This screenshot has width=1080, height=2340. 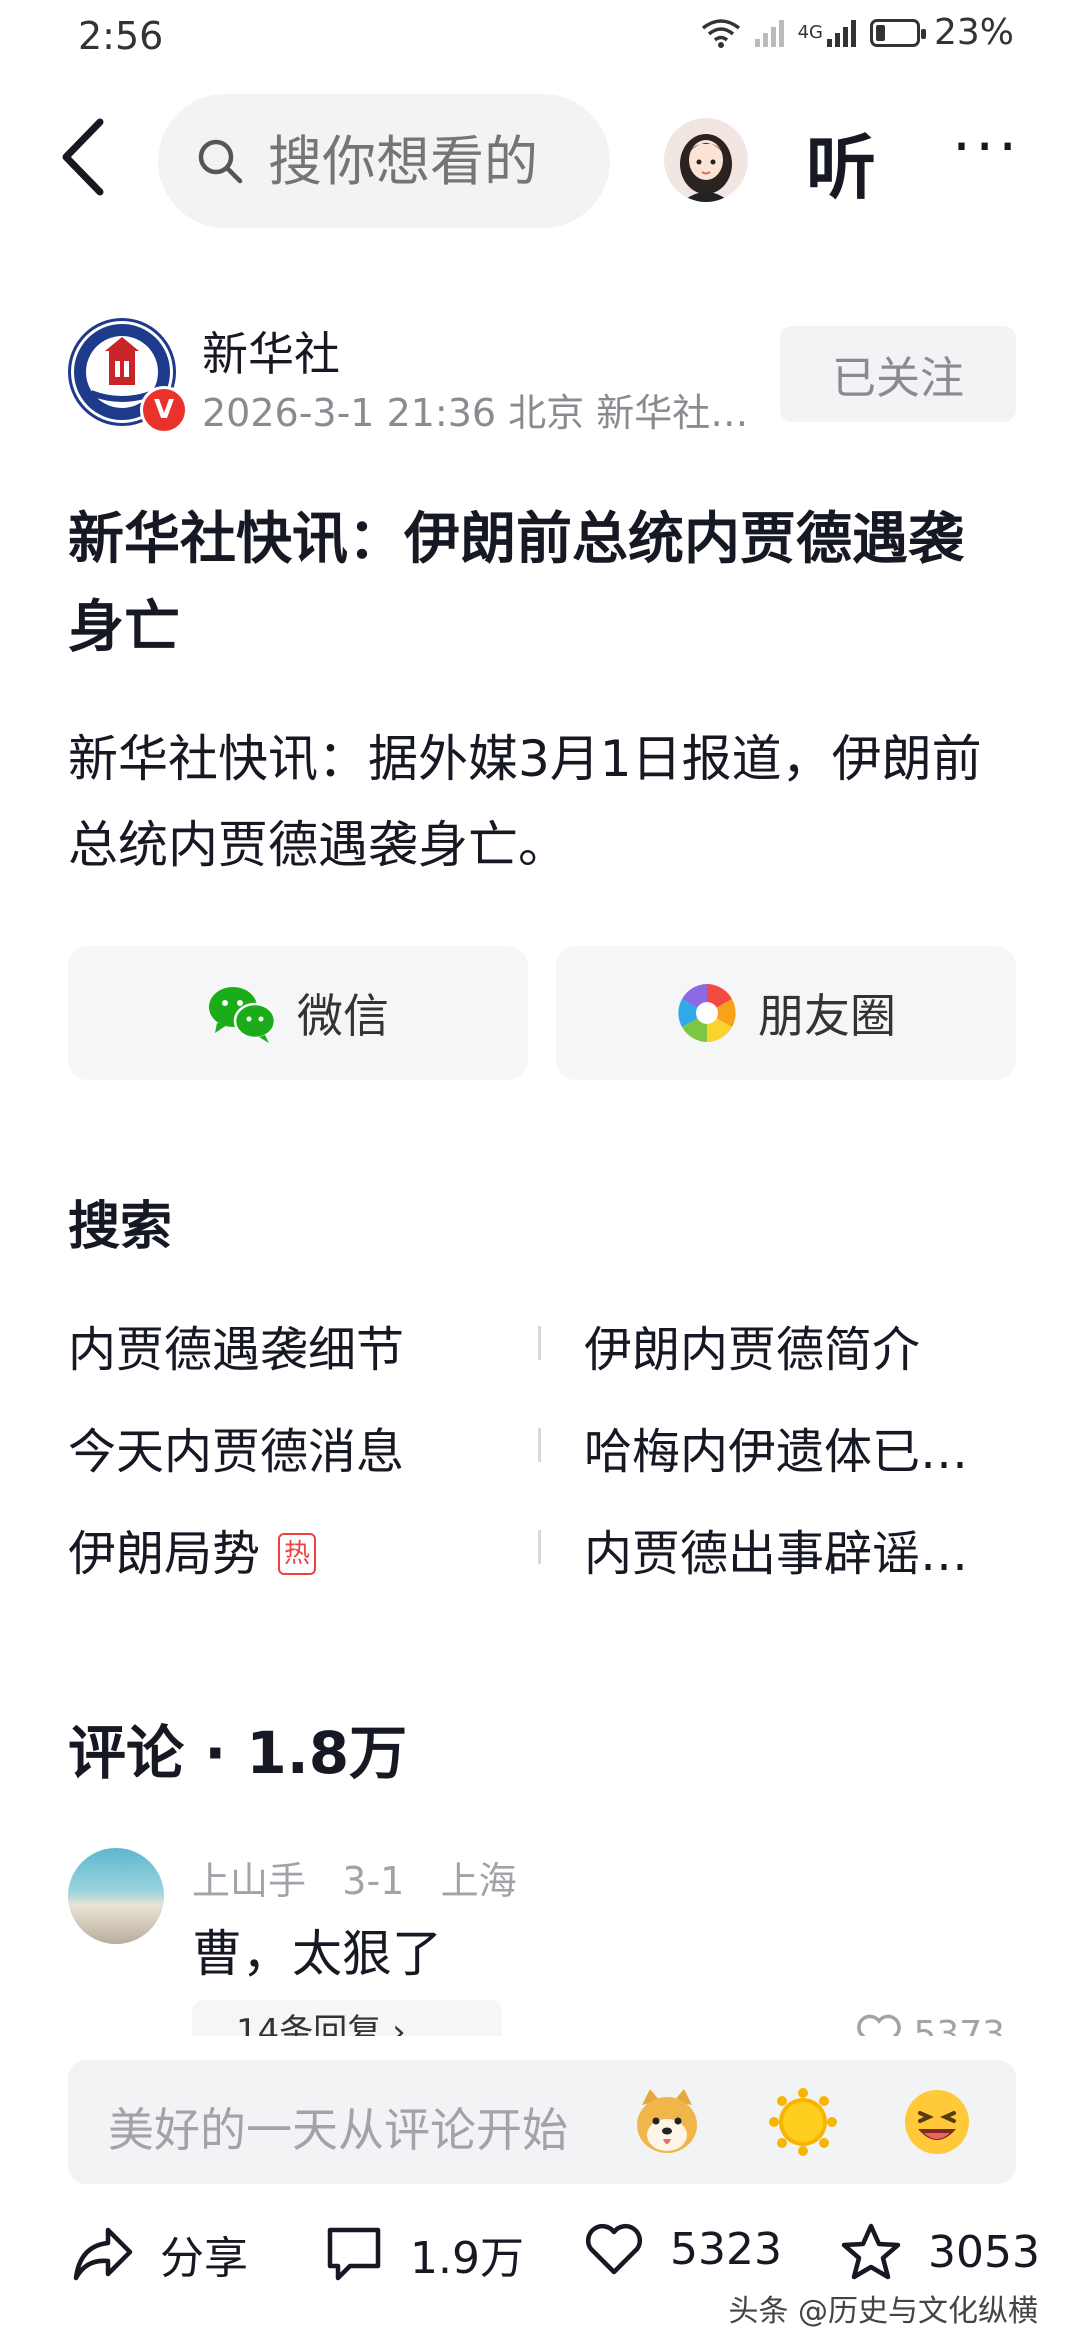 I want to click on share-moments-button: 朋友圈, so click(x=786, y=1013).